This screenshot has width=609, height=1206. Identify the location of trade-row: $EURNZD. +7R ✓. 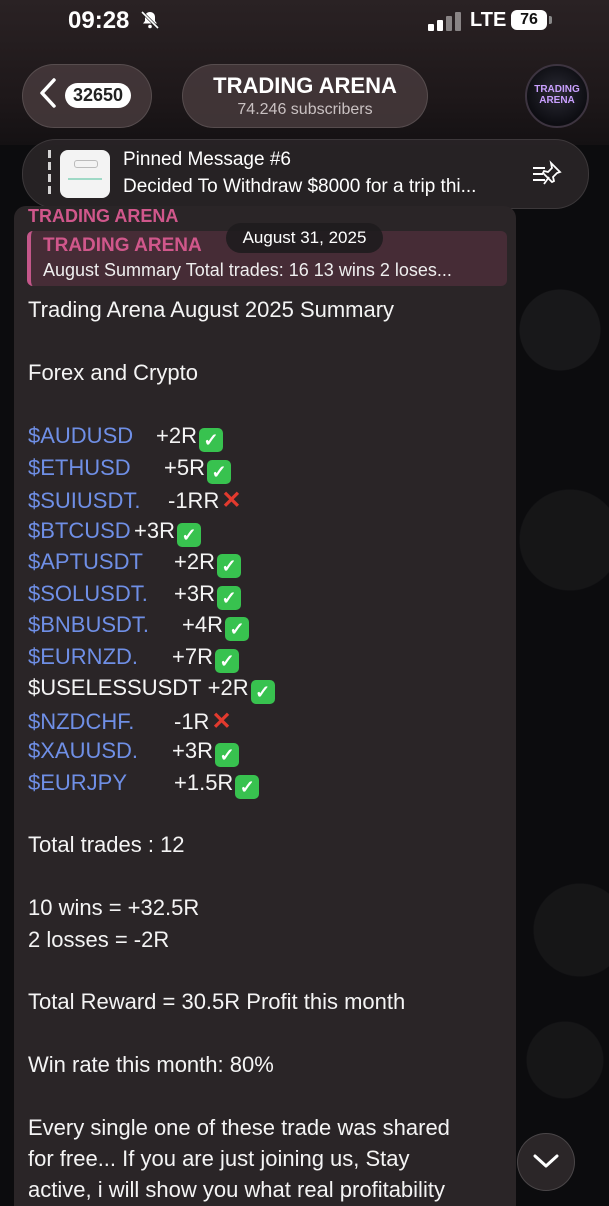
(133, 658).